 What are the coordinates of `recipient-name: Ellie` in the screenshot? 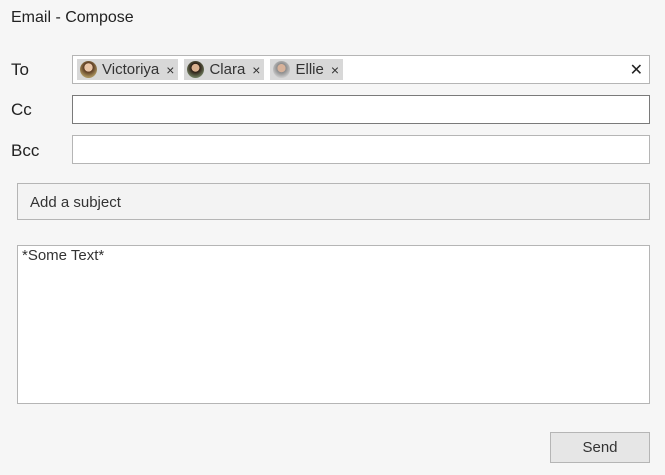 It's located at (309, 69).